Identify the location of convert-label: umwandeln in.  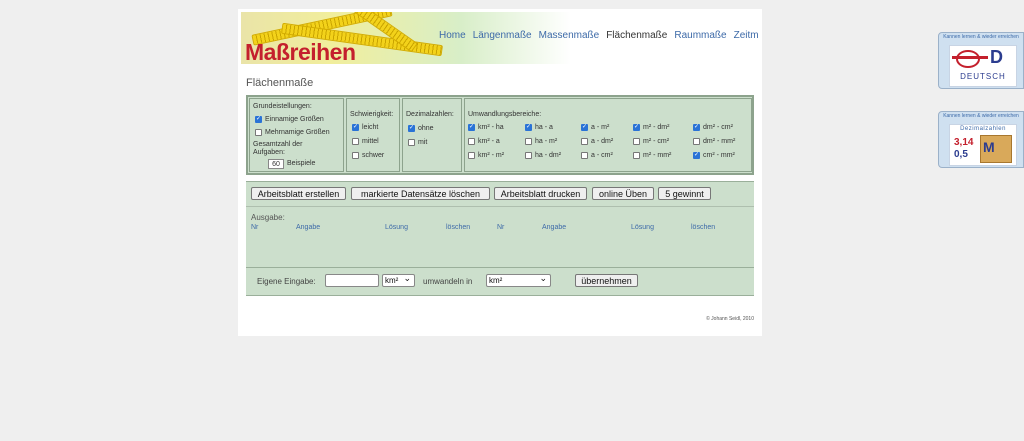
(448, 281).